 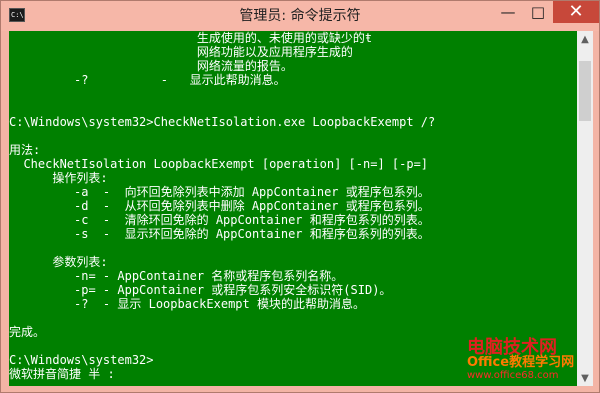 I want to click on title-bar: C:\ 管理员: 命令提示符 — □ ✕, so click(x=300, y=16).